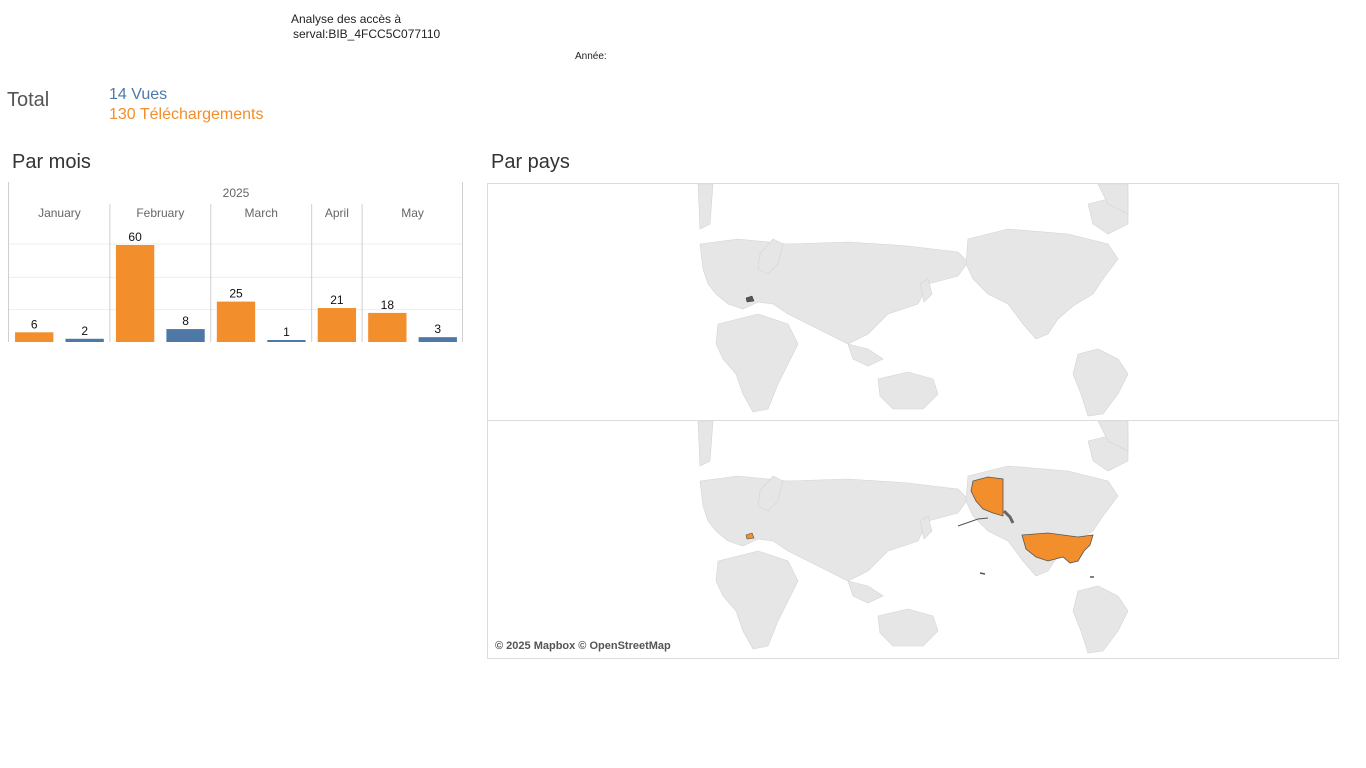  Describe the element at coordinates (286, 341) in the screenshot. I see `bar-views-march` at that location.